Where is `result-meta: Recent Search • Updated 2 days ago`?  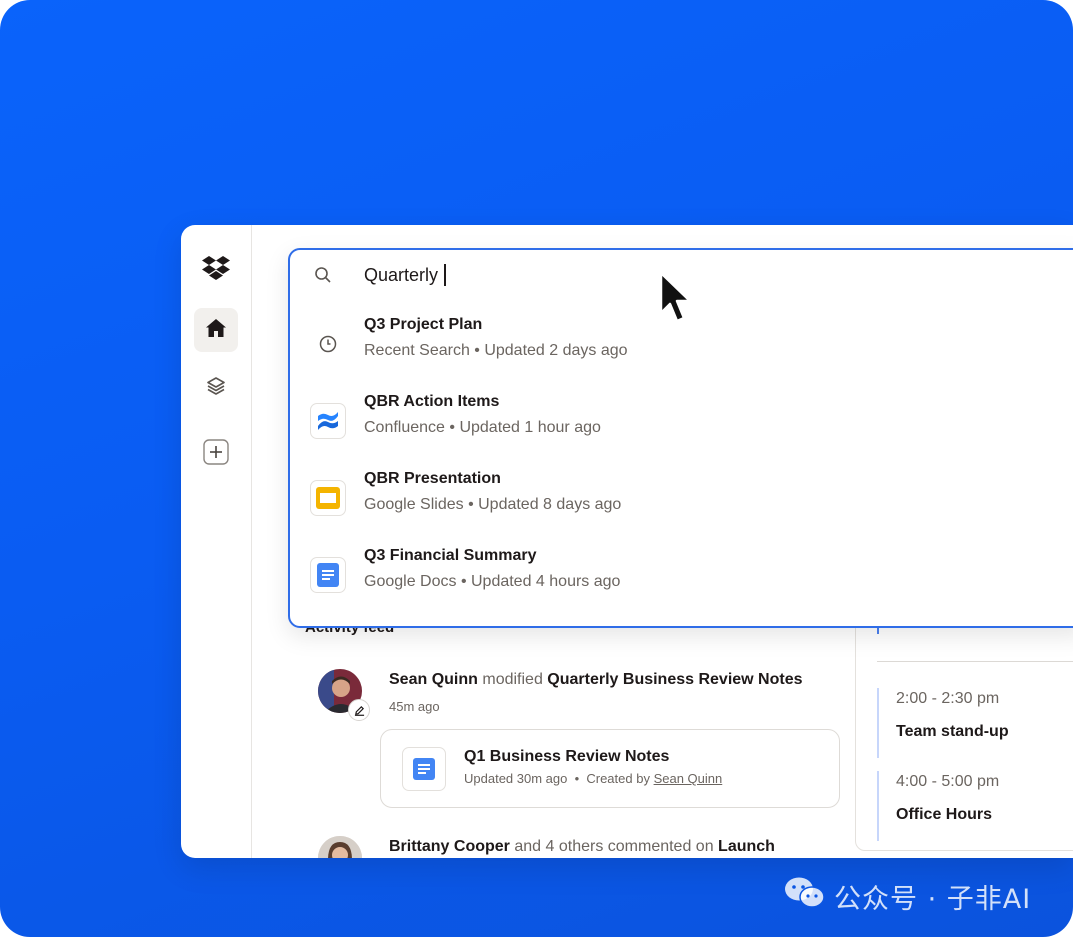
result-meta: Recent Search • Updated 2 days ago is located at coordinates (496, 350).